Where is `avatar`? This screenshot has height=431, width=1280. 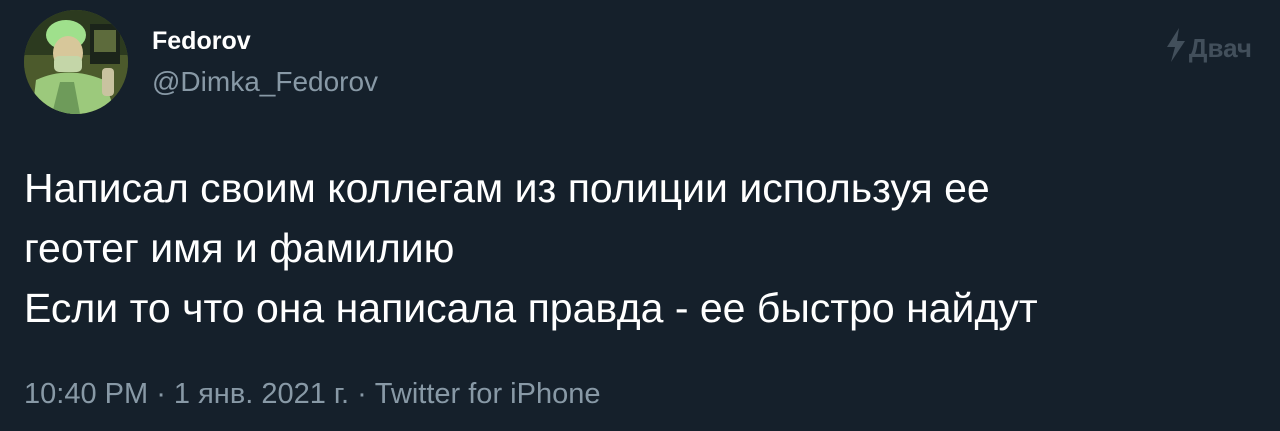
avatar is located at coordinates (76, 62).